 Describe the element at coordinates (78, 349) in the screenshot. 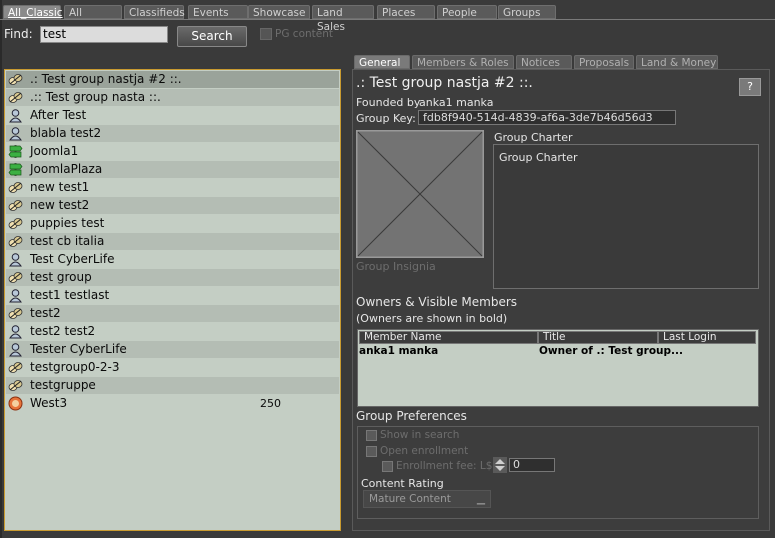

I see `list-item-label: Tester CyberLife` at that location.